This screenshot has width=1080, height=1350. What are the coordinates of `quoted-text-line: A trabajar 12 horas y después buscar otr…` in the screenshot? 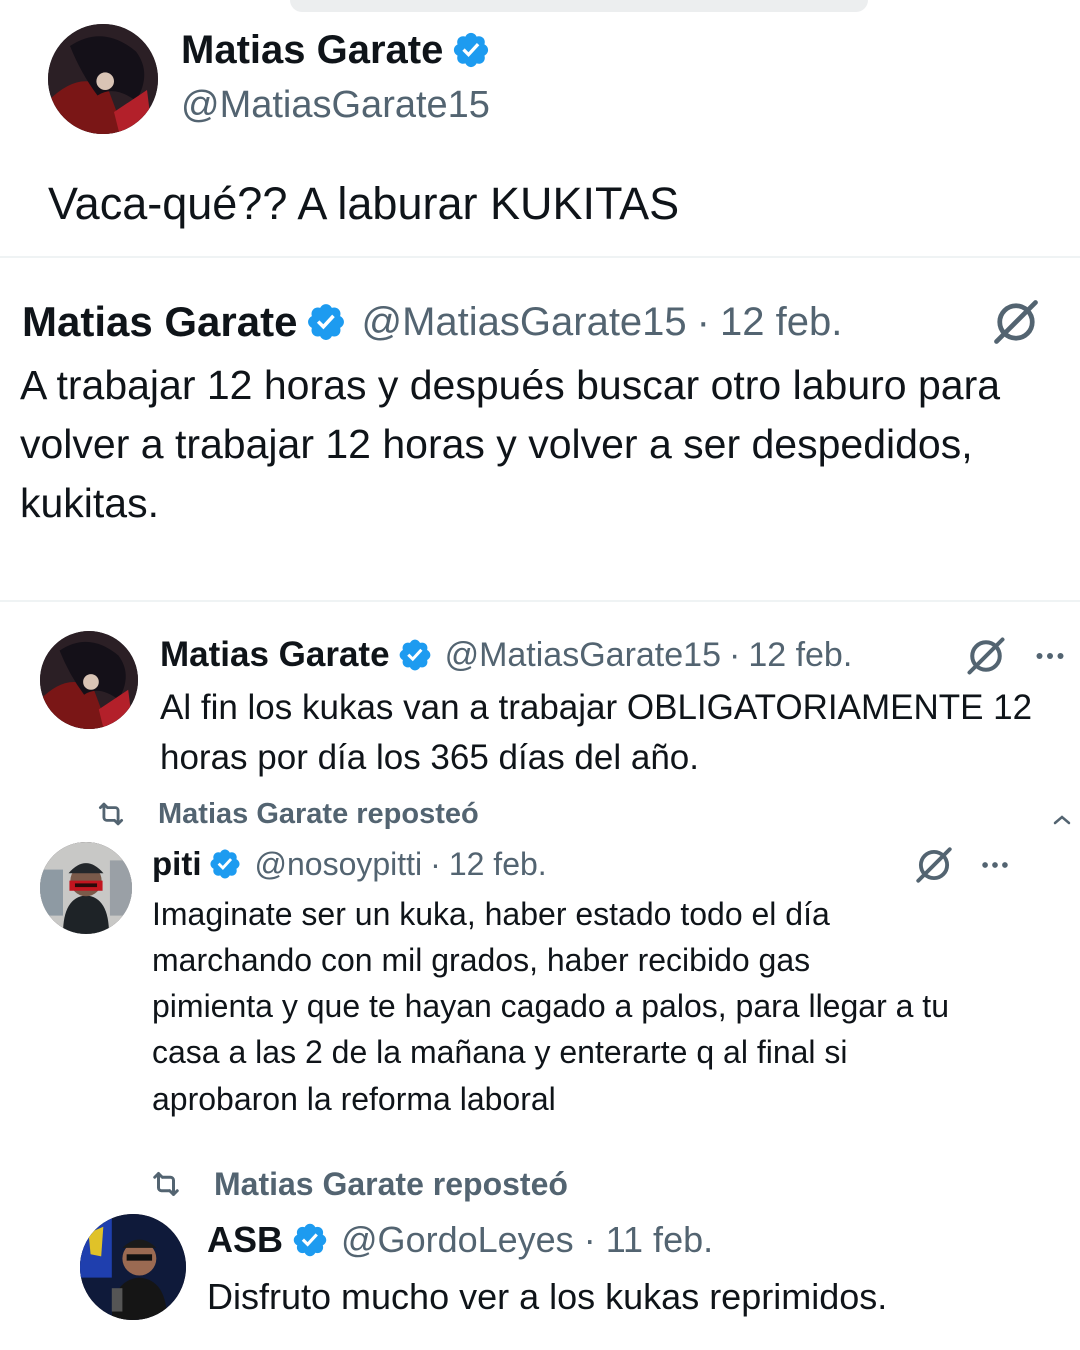 It's located at (510, 385).